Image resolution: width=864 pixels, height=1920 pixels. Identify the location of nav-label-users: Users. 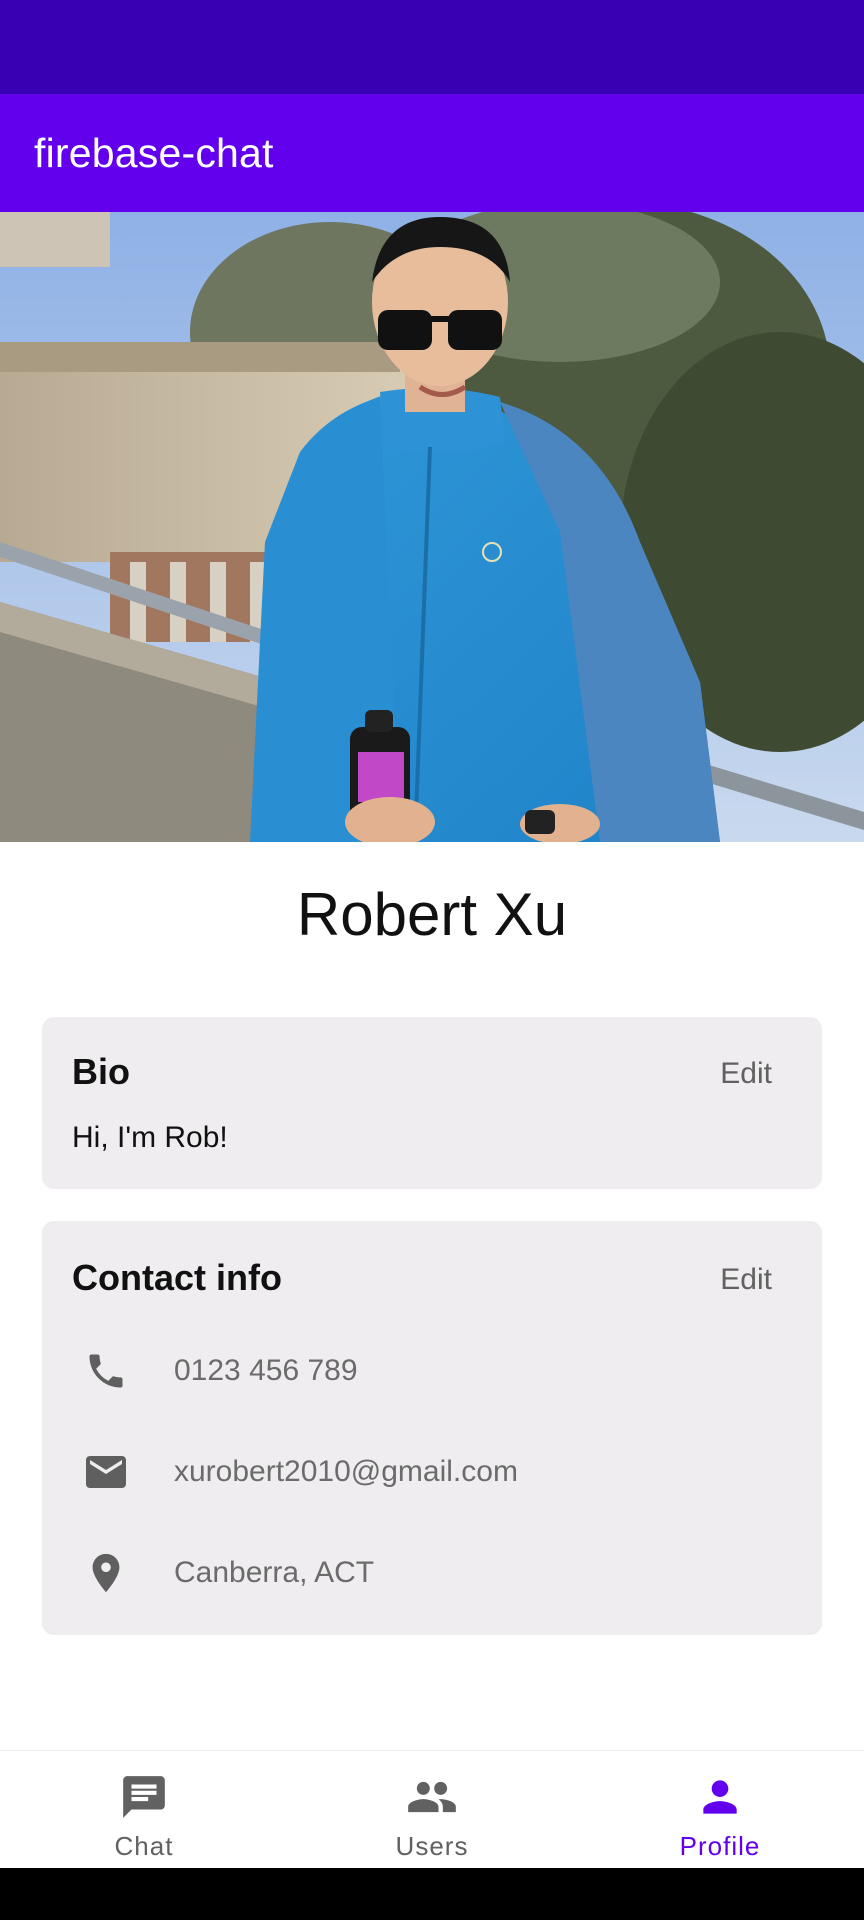
(432, 1846).